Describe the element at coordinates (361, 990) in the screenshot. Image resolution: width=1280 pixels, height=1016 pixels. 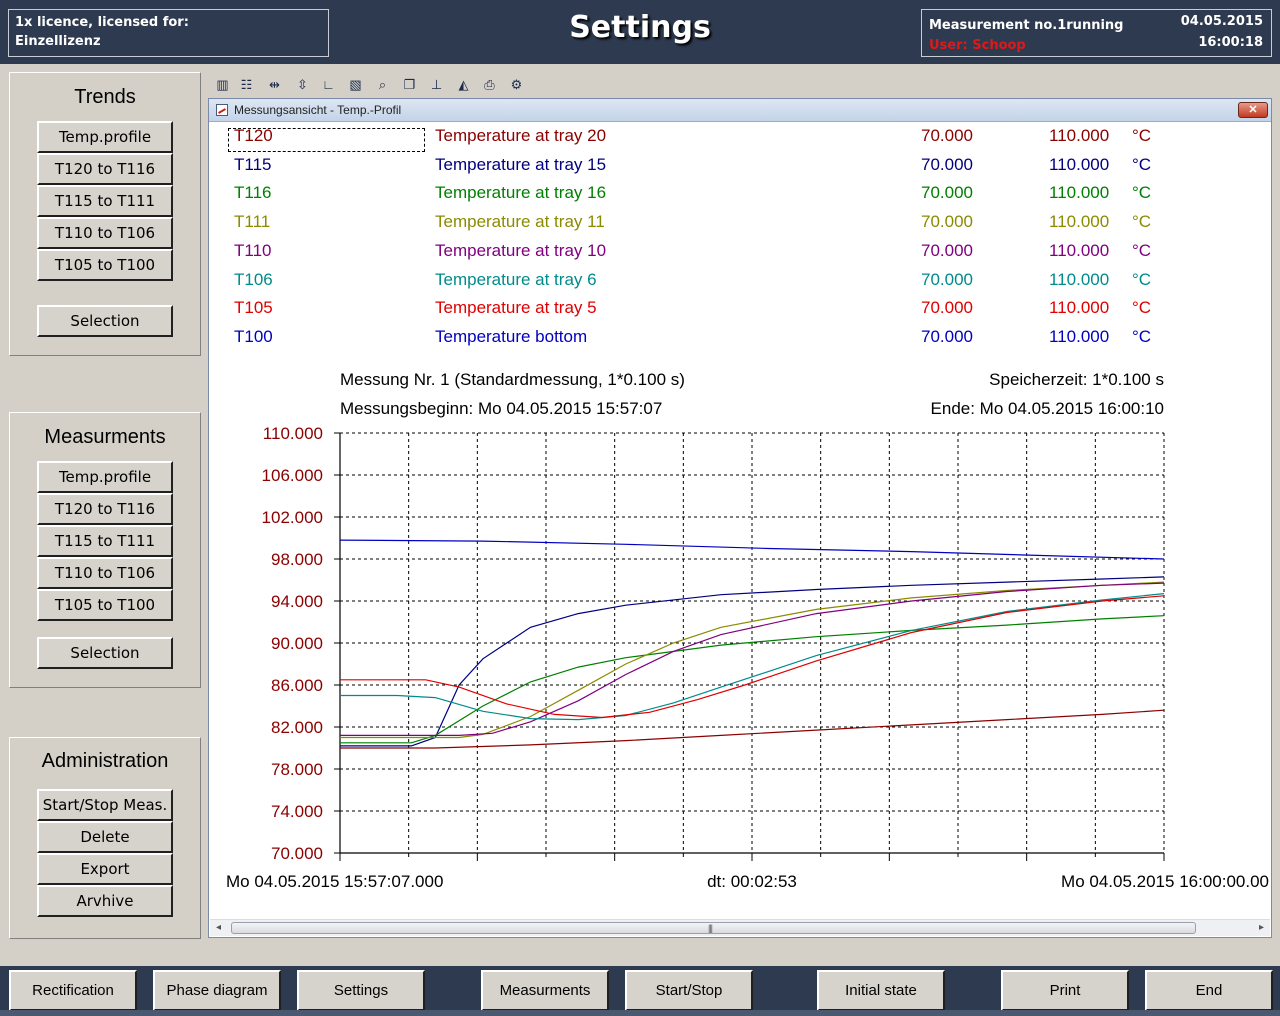
I see `nav-settings-button: Settings` at that location.